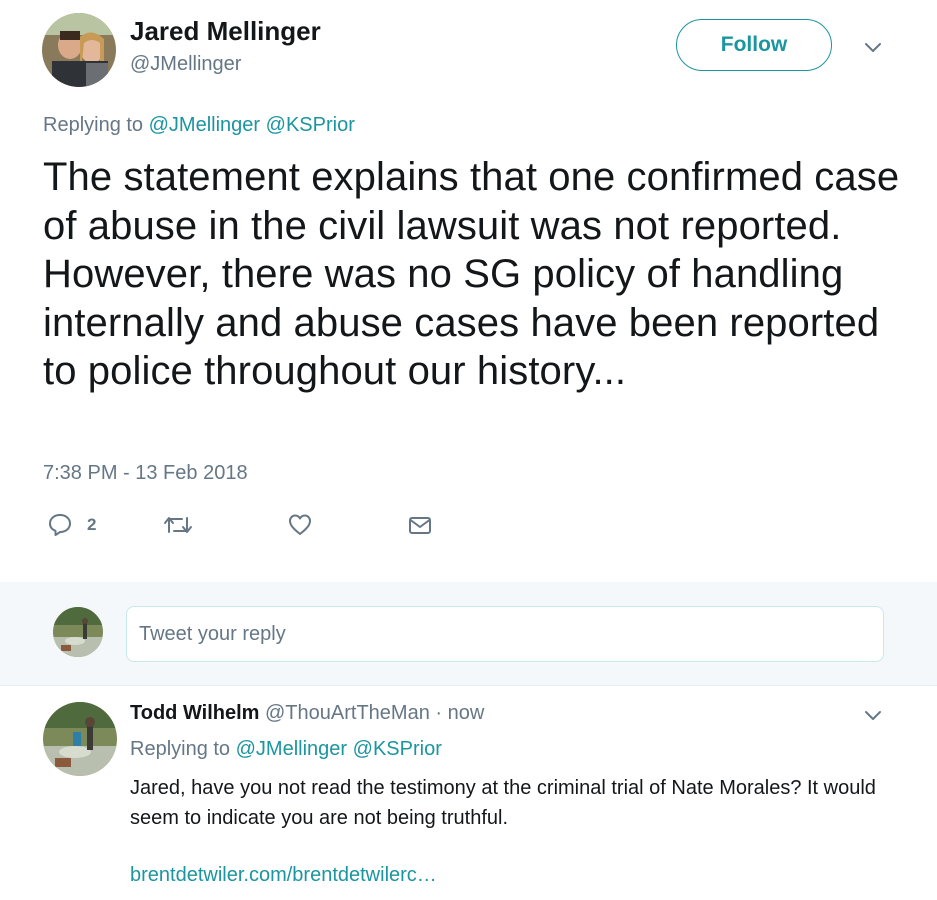 This screenshot has height=900, width=937. I want to click on reply-count: 2, so click(92, 524).